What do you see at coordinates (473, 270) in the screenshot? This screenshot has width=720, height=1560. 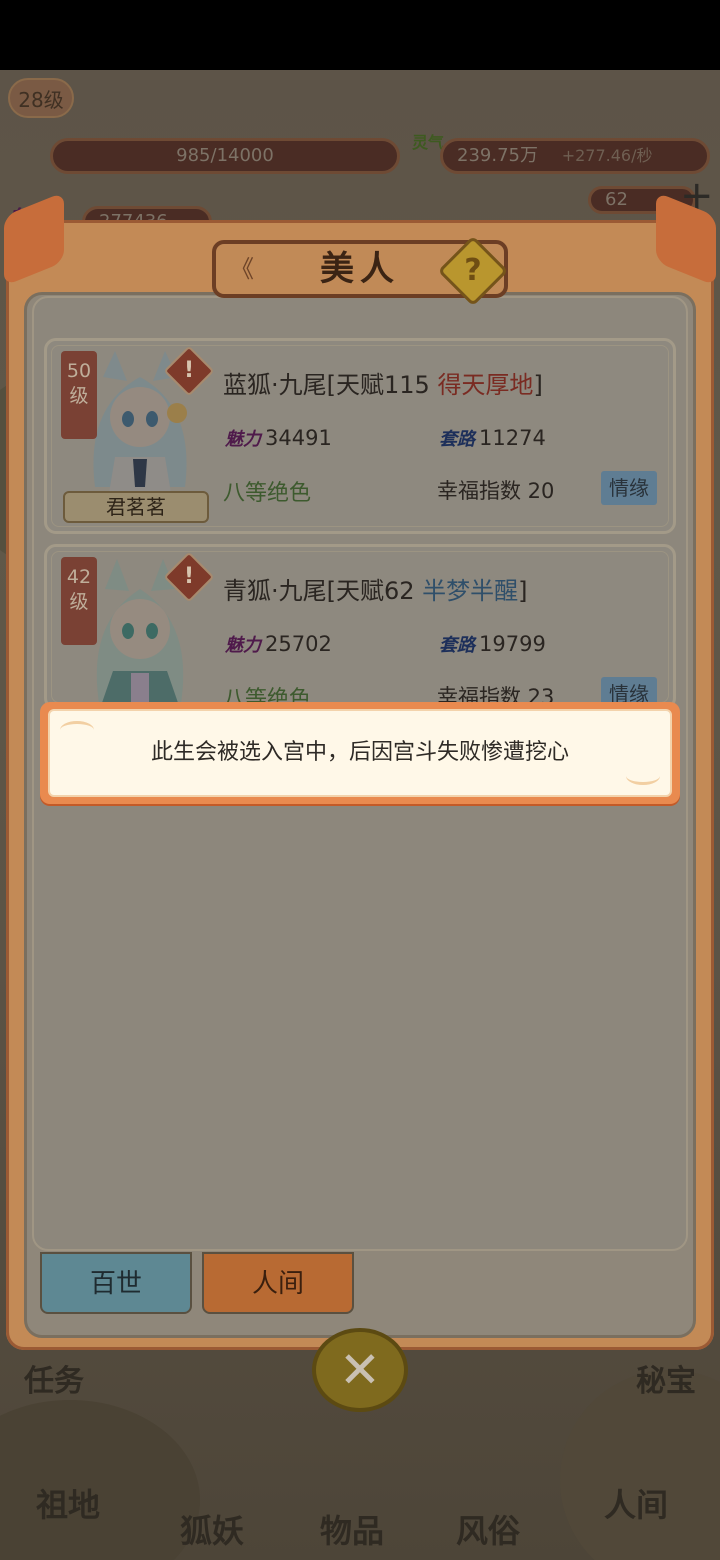 I see `question-icon: ?` at bounding box center [473, 270].